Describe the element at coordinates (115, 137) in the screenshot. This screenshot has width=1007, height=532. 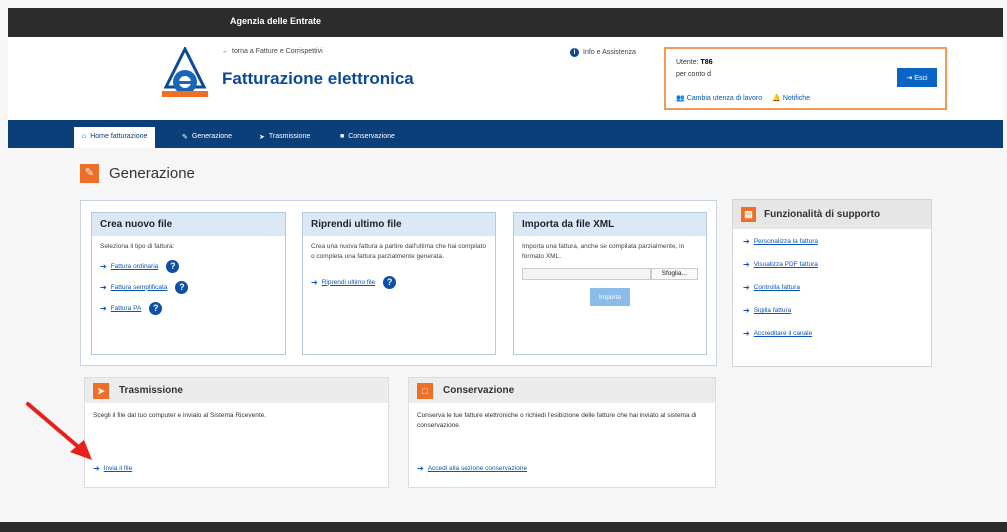
I see `tab-home-fatturazione: ⌂ Home fatturazione` at that location.